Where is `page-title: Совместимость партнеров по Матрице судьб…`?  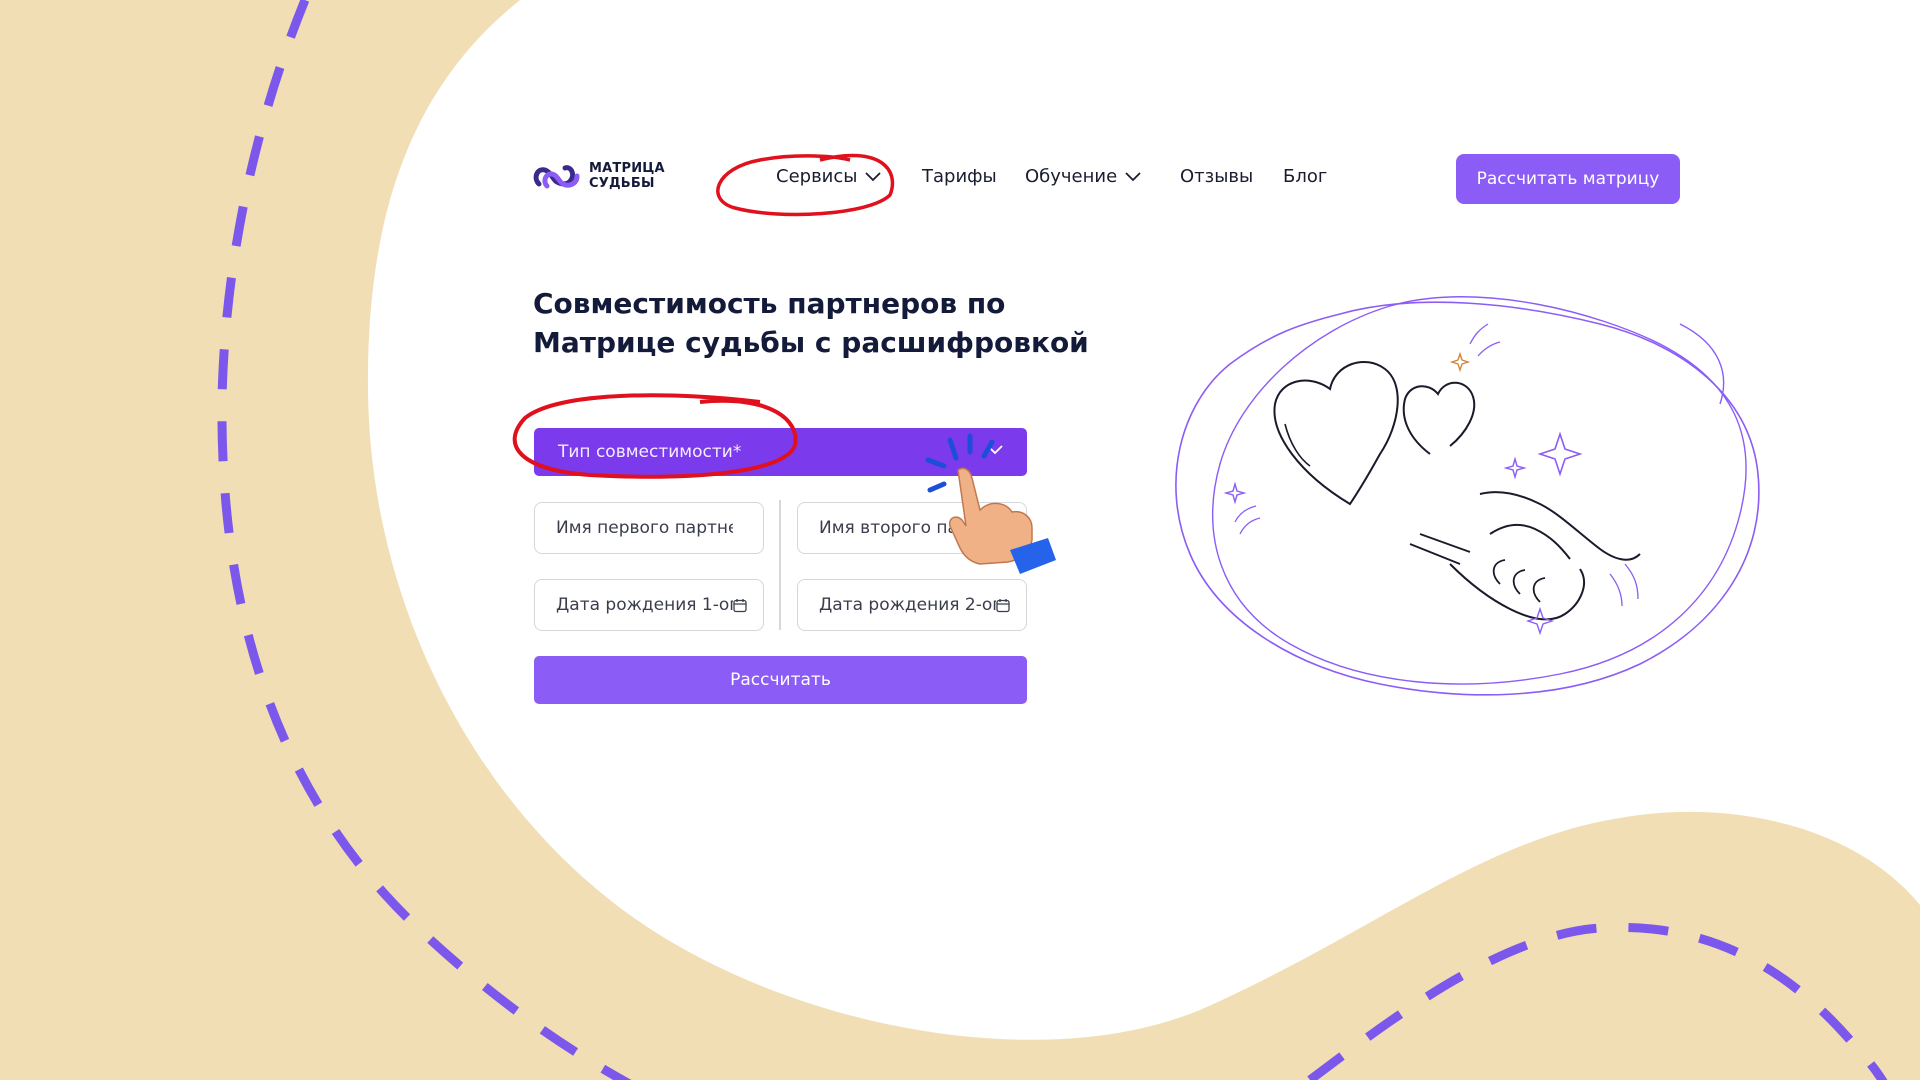 page-title: Совместимость партнеров по Матрице судьб… is located at coordinates (813, 323).